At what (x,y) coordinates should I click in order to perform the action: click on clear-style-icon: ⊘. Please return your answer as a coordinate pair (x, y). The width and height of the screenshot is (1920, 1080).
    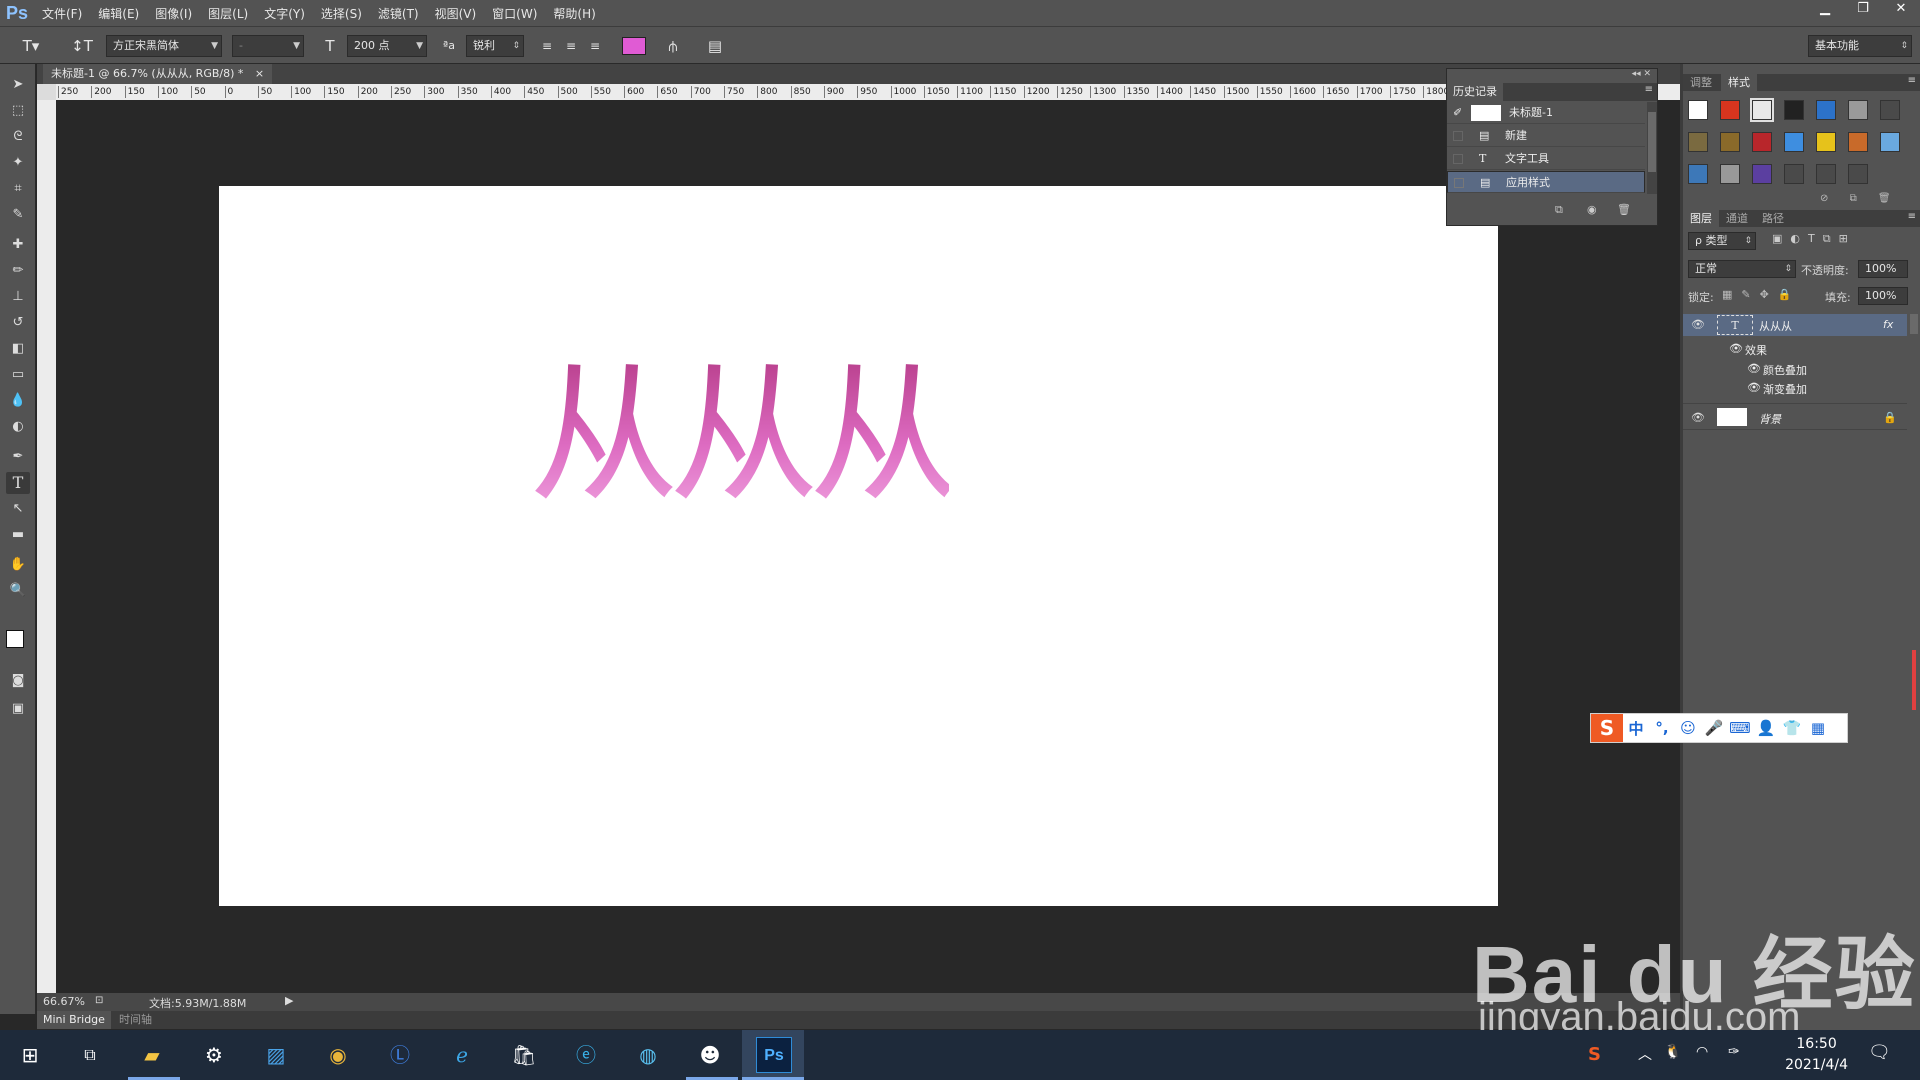
    Looking at the image, I should click on (1824, 198).